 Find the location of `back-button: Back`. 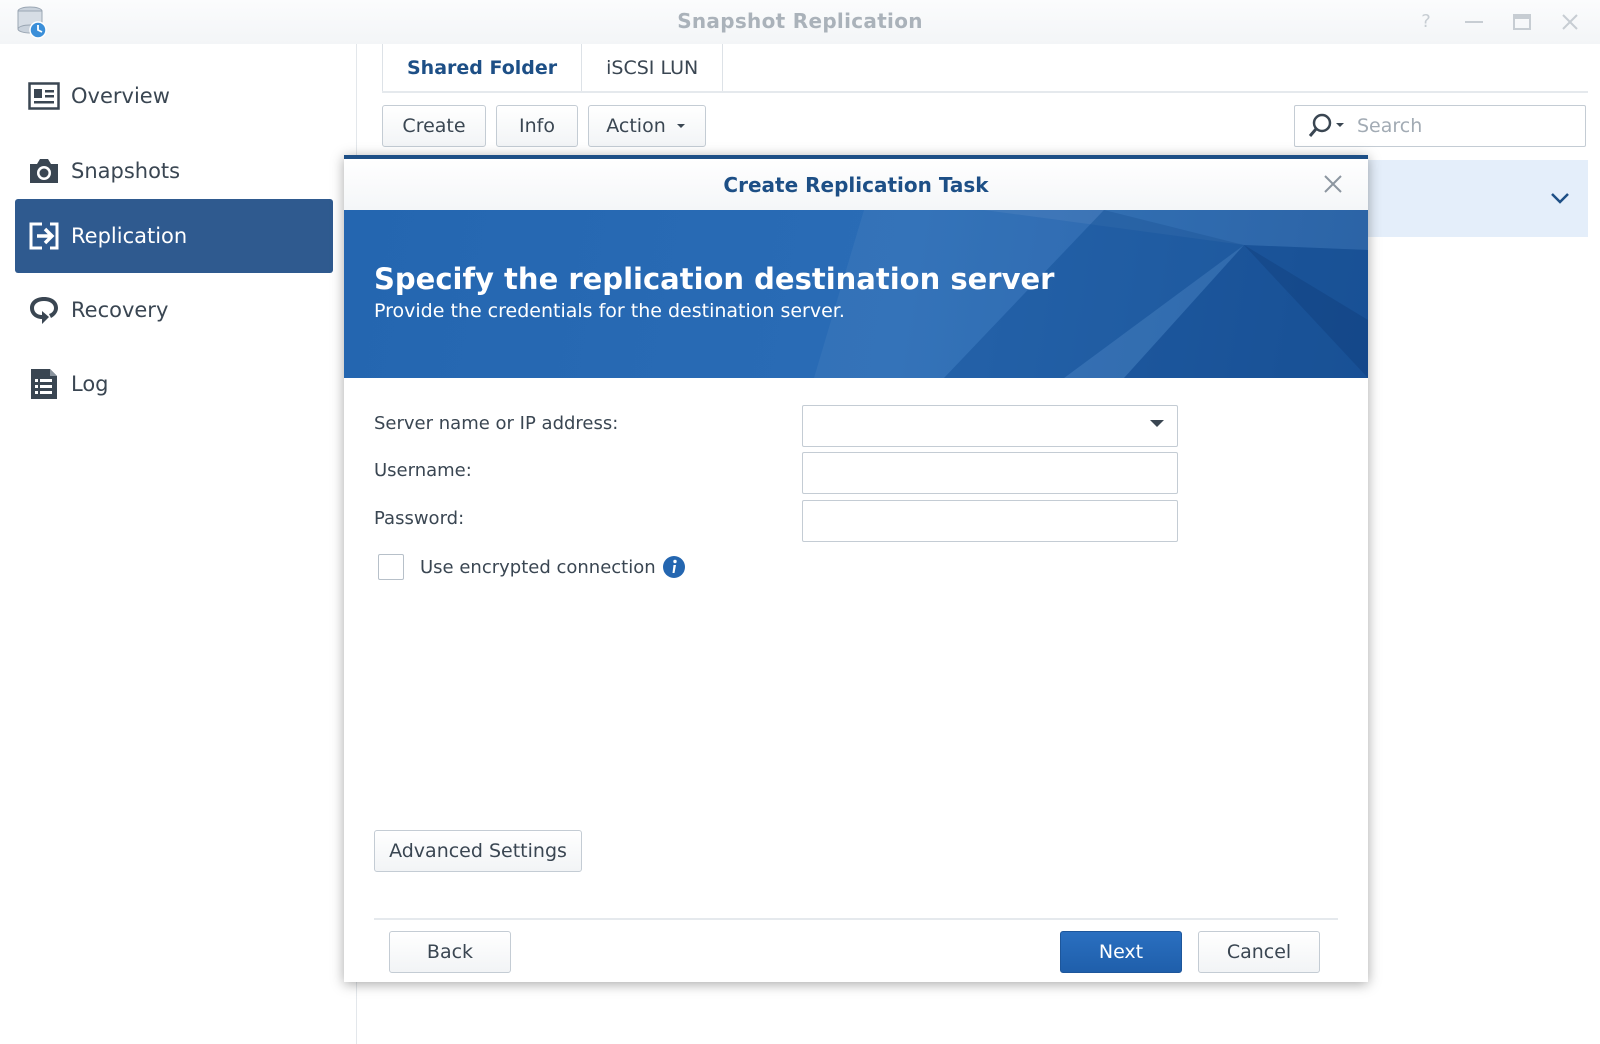

back-button: Back is located at coordinates (450, 952).